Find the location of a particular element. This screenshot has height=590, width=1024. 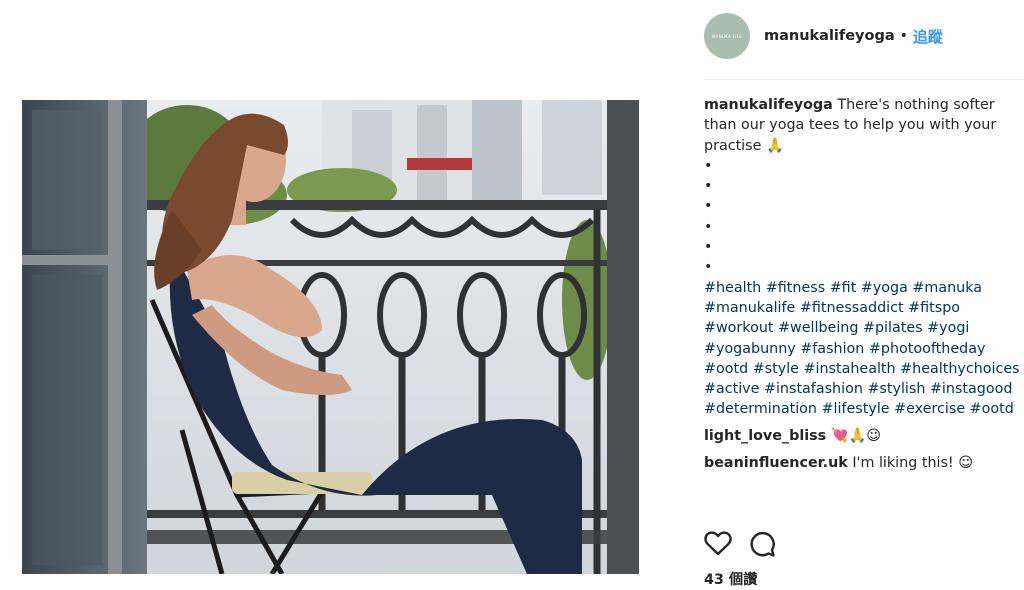

hashtag-link: #wellbeing is located at coordinates (818, 328).